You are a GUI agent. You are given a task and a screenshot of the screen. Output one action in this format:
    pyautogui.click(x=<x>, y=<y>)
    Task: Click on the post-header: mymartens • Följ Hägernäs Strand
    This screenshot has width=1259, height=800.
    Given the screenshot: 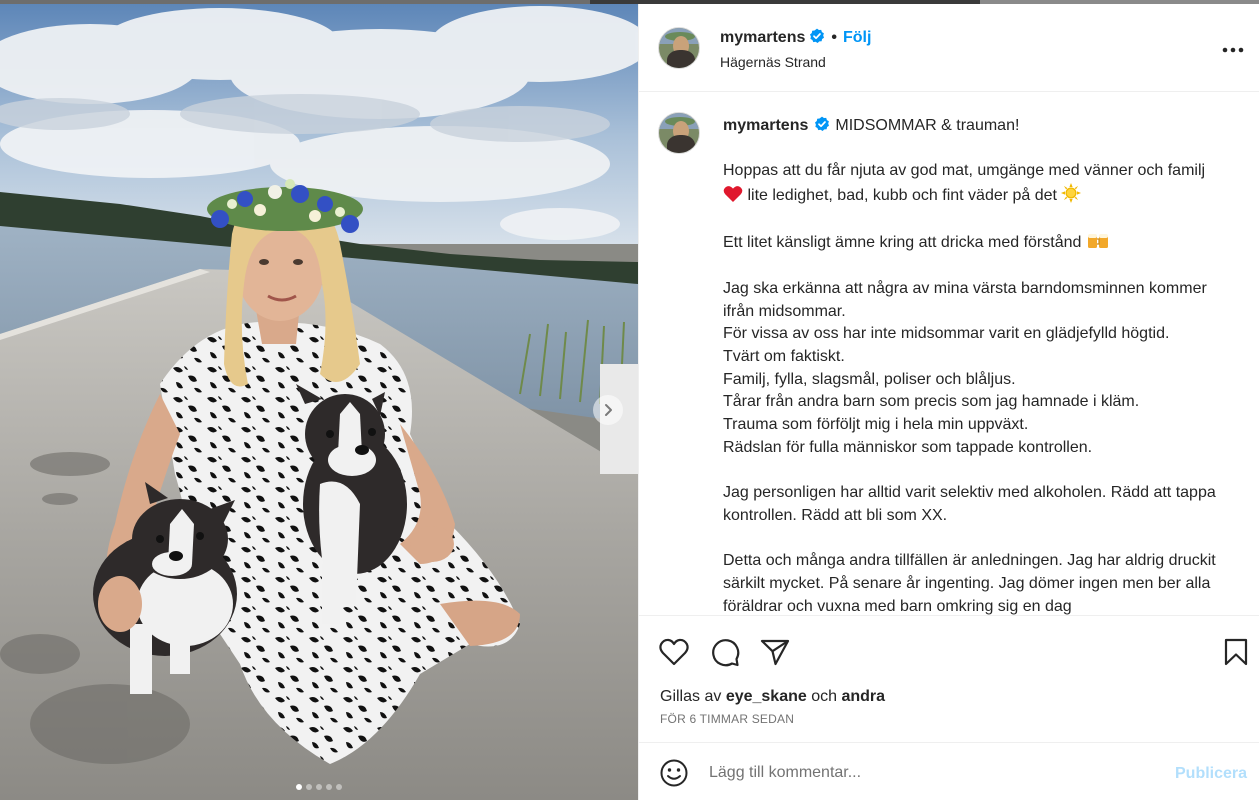 What is the action you would take?
    pyautogui.click(x=949, y=48)
    